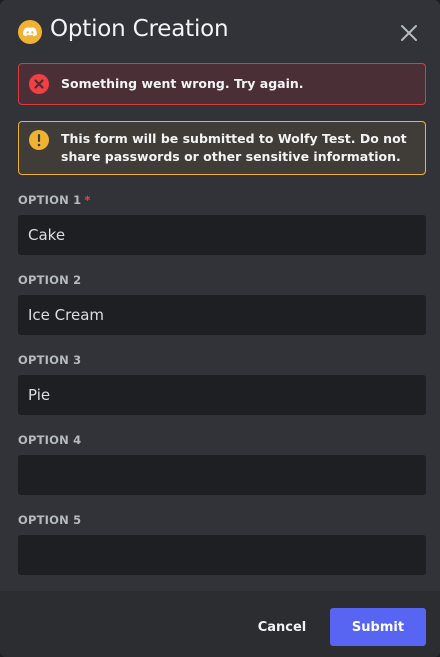 The width and height of the screenshot is (440, 657). I want to click on required-marker: *, so click(87, 200).